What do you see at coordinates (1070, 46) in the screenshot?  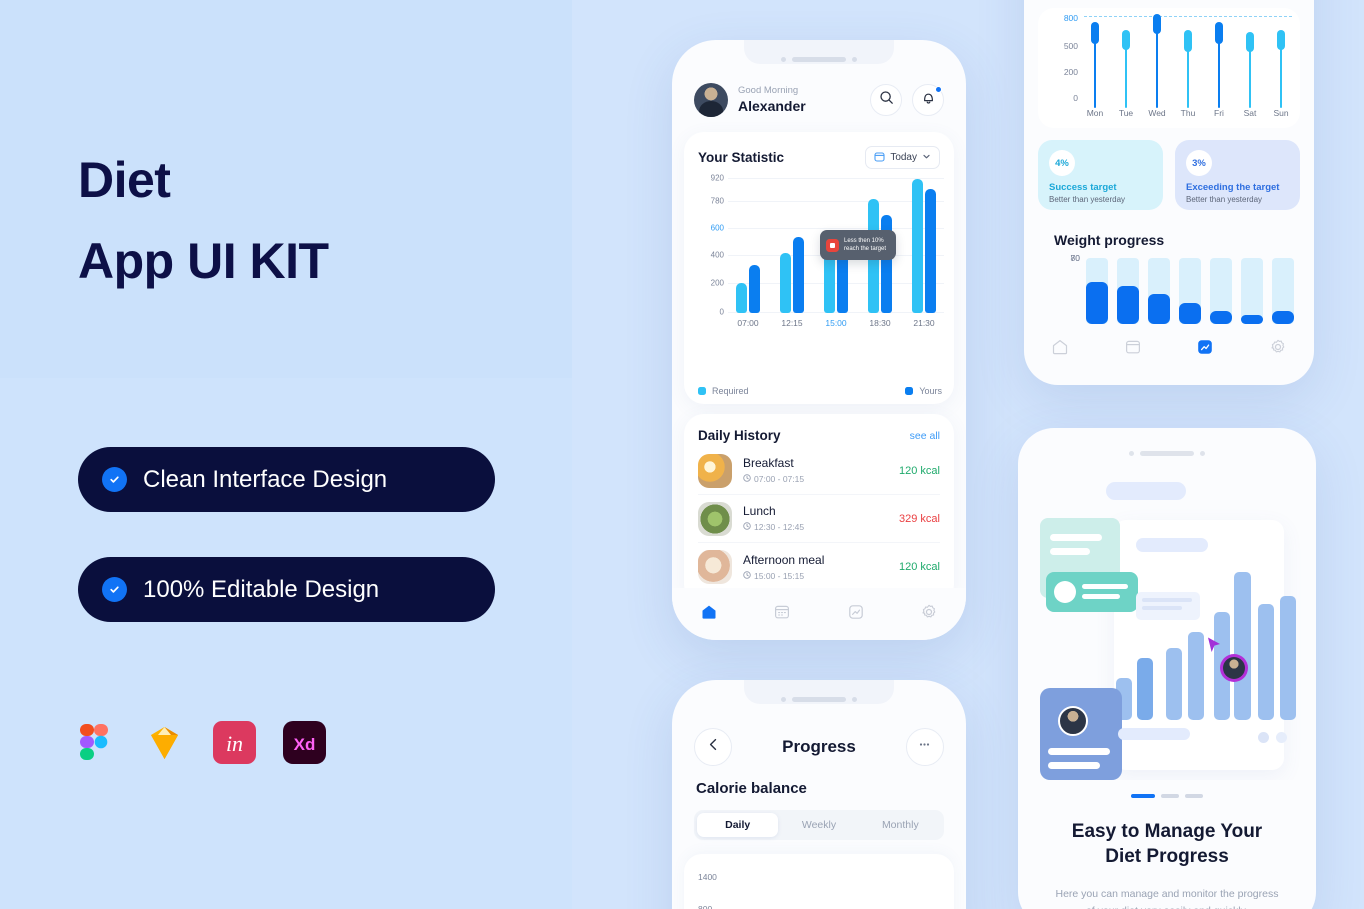 I see `y-tick: 500` at bounding box center [1070, 46].